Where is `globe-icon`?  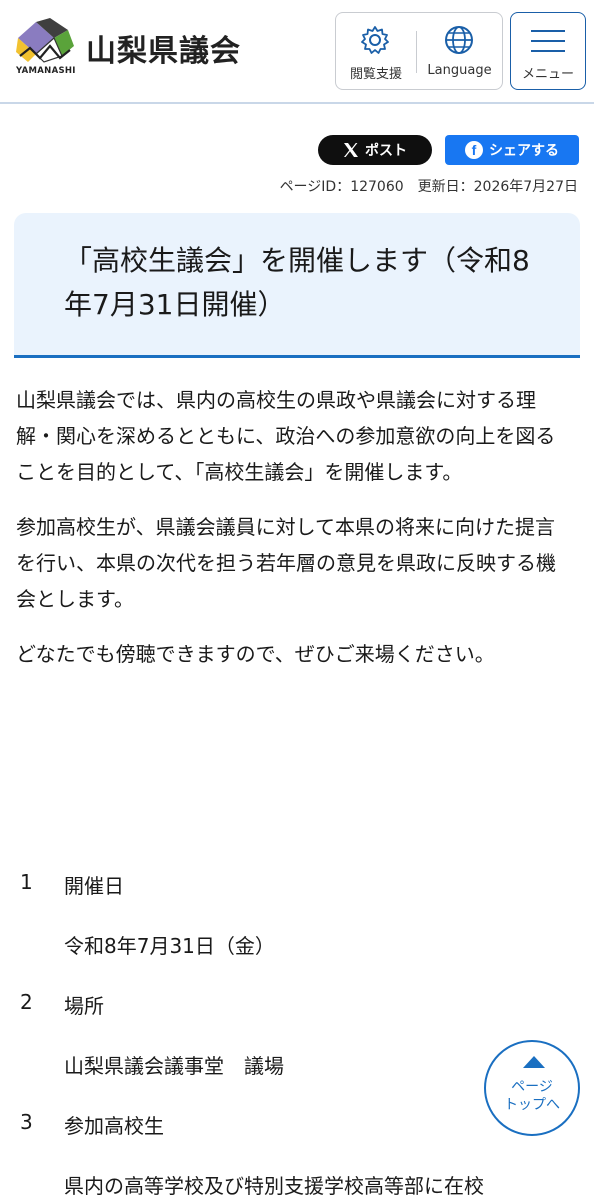
globe-icon is located at coordinates (459, 40).